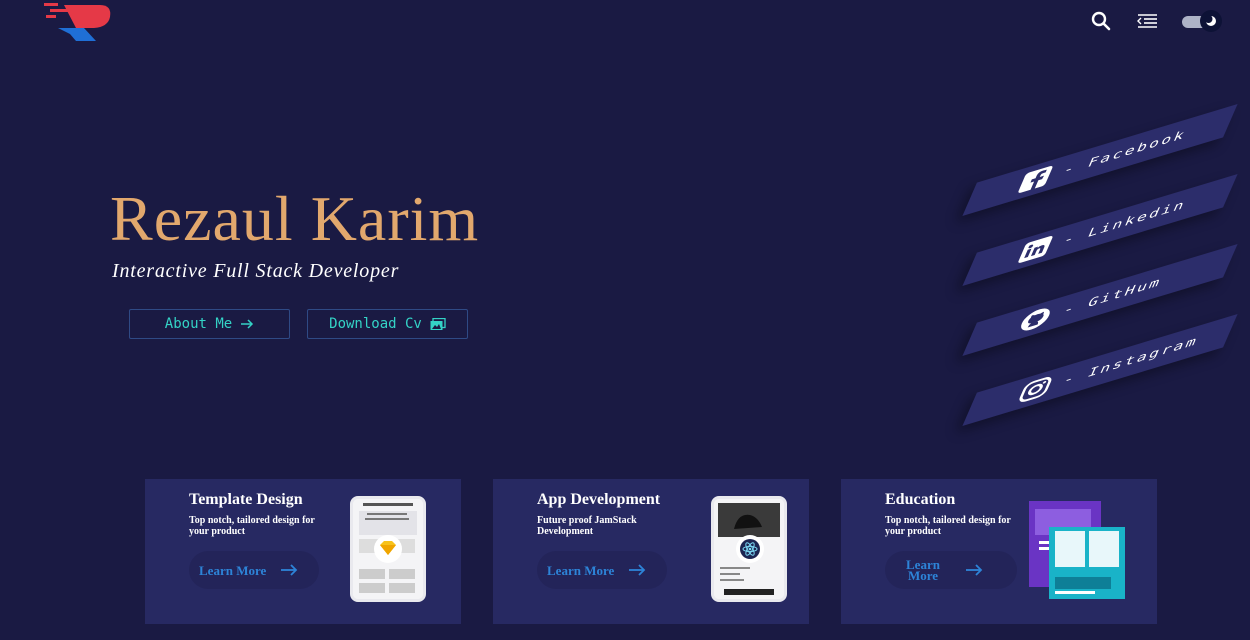  I want to click on about-me-label: About Me, so click(198, 324).